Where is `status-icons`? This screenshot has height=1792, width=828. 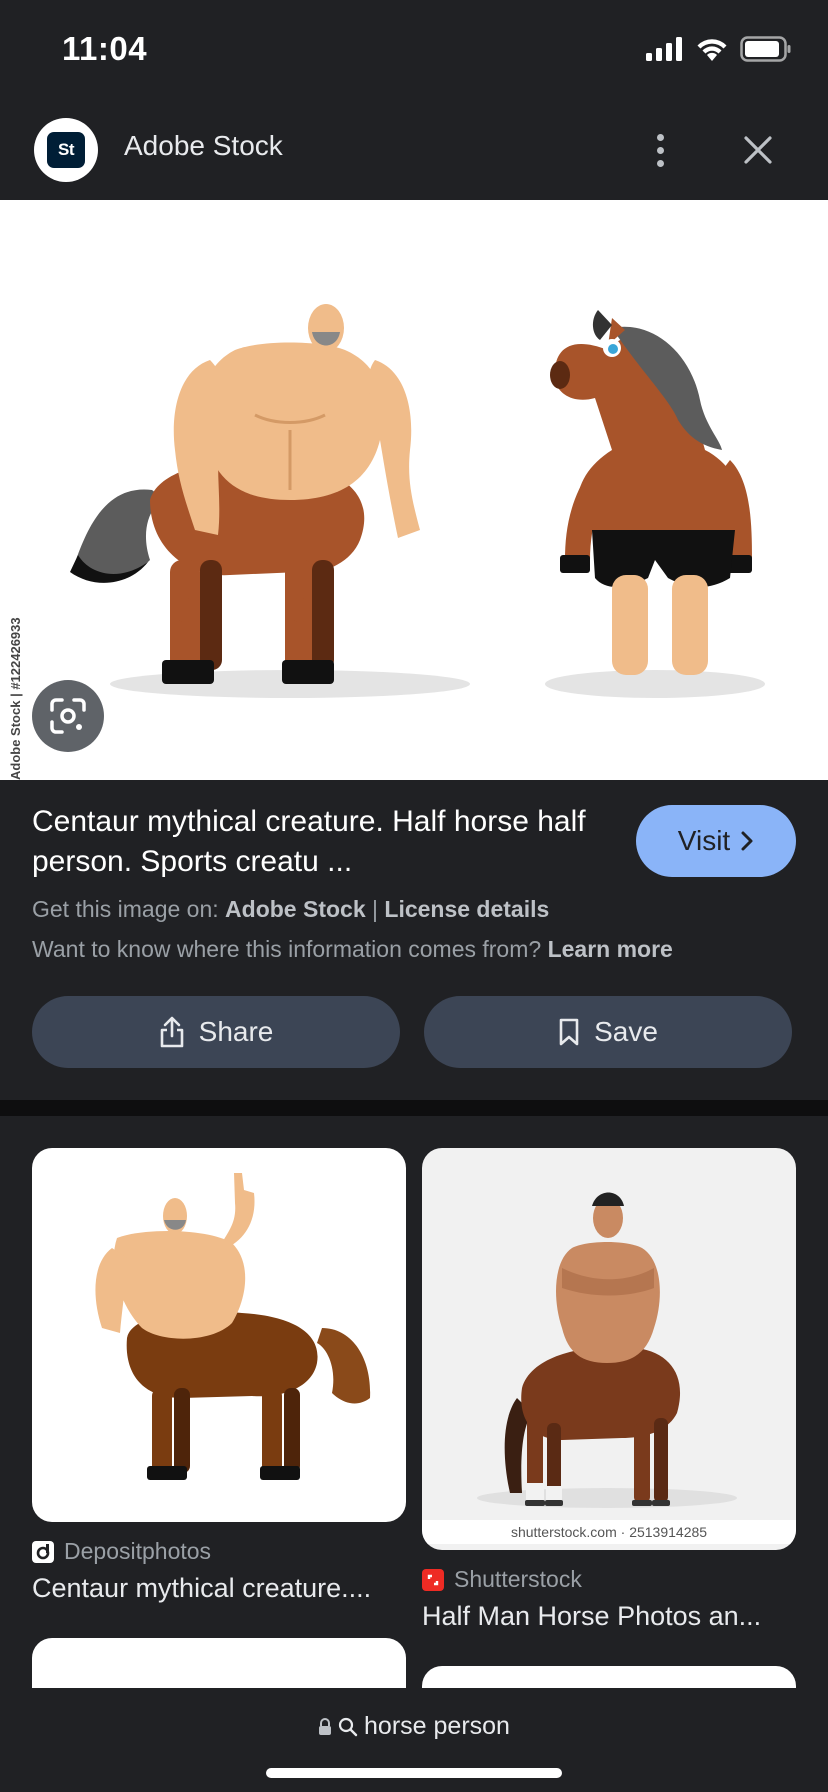
status-icons is located at coordinates (719, 49).